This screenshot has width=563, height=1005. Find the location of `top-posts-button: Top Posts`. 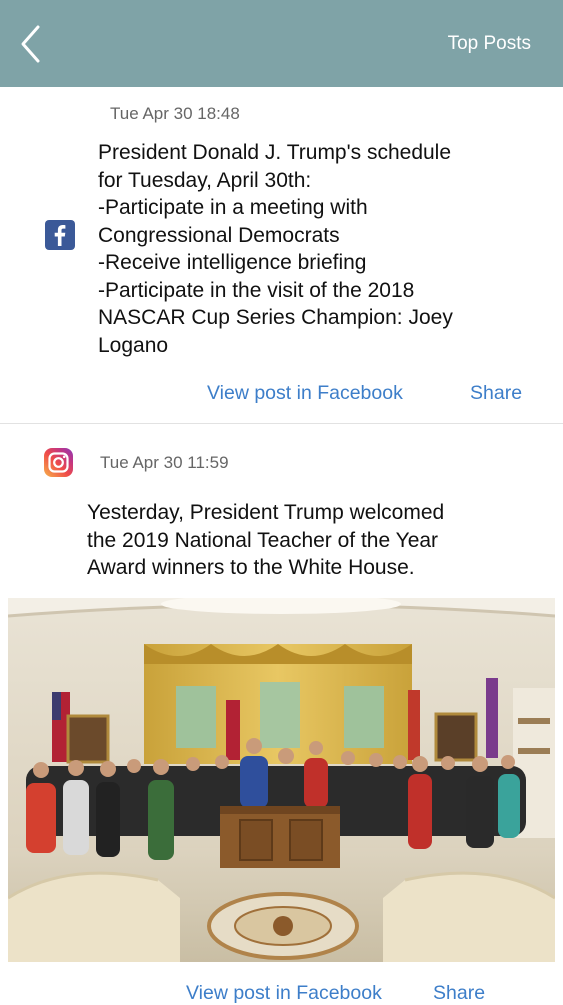

top-posts-button: Top Posts is located at coordinates (489, 44).